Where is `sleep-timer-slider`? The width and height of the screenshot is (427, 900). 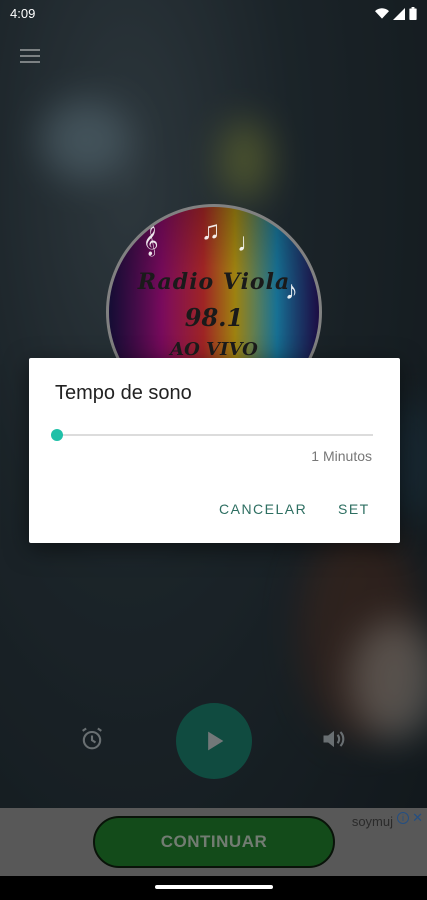
sleep-timer-slider is located at coordinates (212, 435).